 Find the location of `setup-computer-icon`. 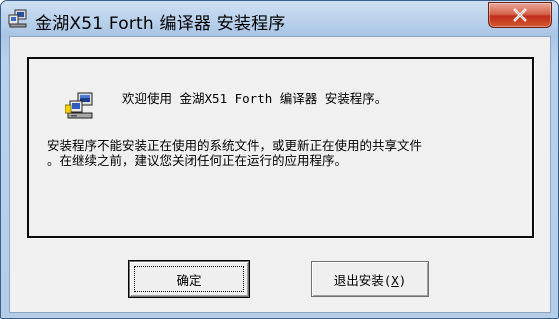

setup-computer-icon is located at coordinates (79, 105).